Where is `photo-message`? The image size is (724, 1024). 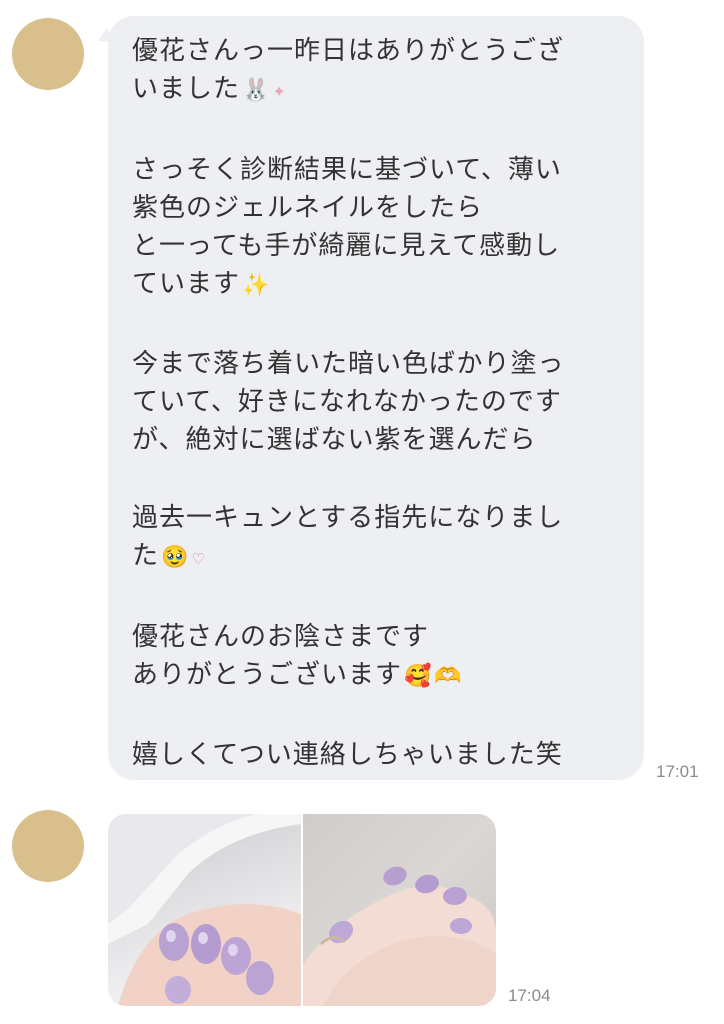 photo-message is located at coordinates (302, 910).